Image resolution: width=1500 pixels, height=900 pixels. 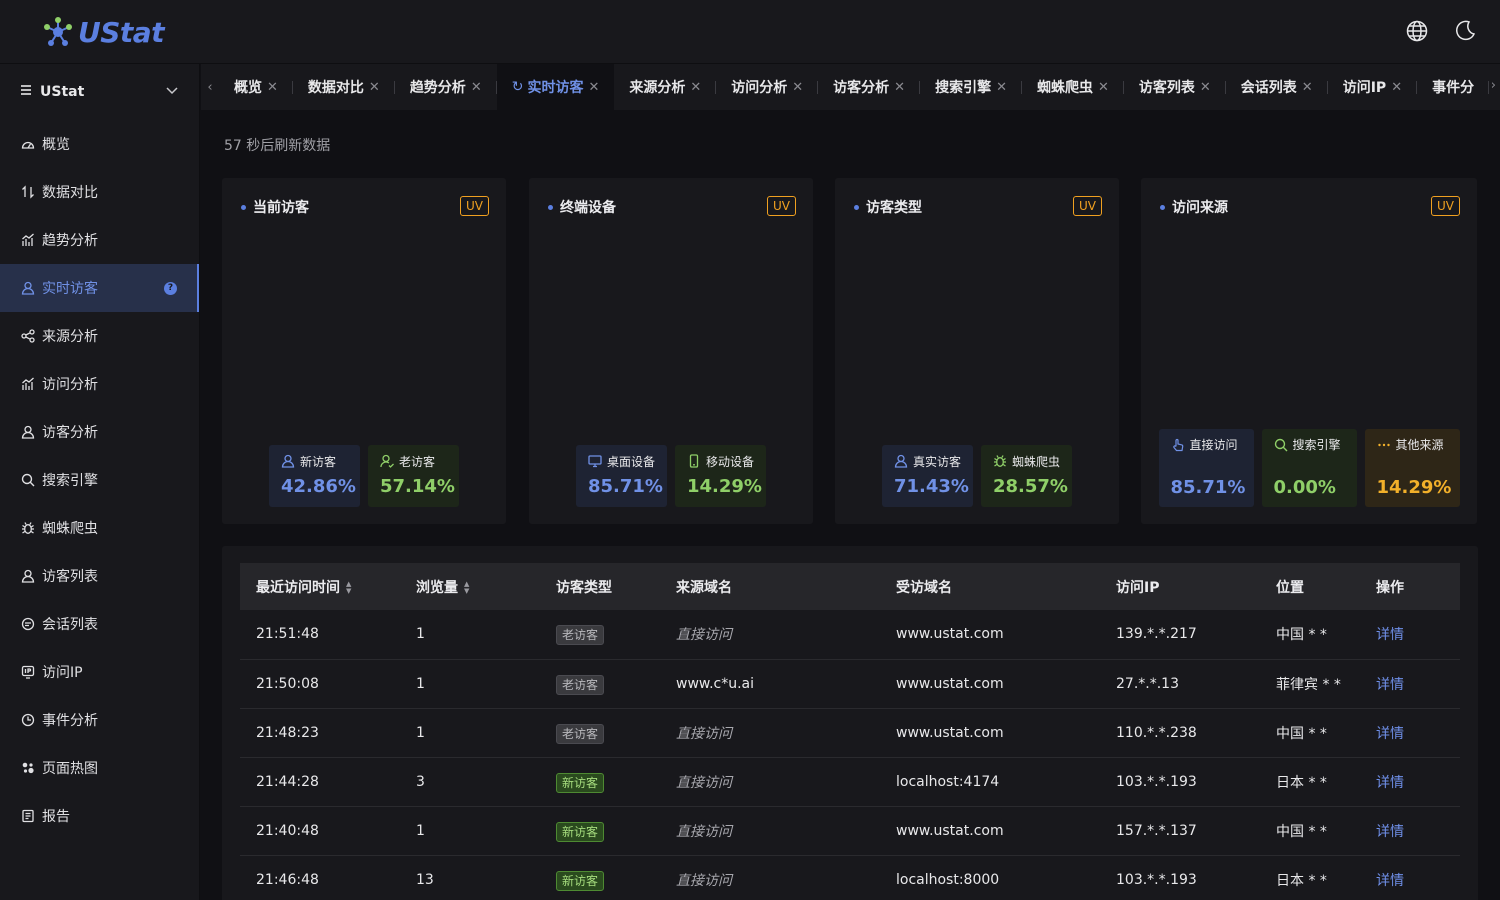 I want to click on ip-icon, so click(x=28, y=672).